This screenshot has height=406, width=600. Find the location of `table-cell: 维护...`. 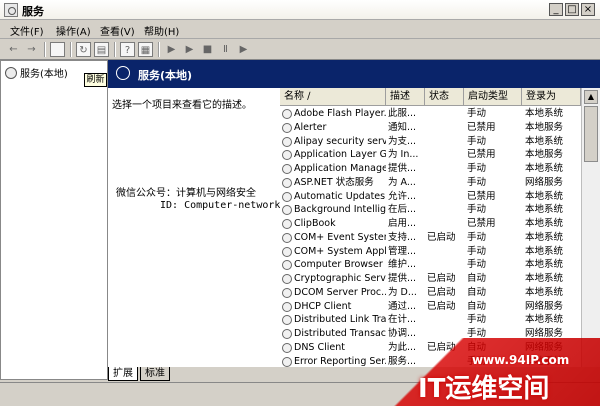

table-cell: 维护... is located at coordinates (402, 265).